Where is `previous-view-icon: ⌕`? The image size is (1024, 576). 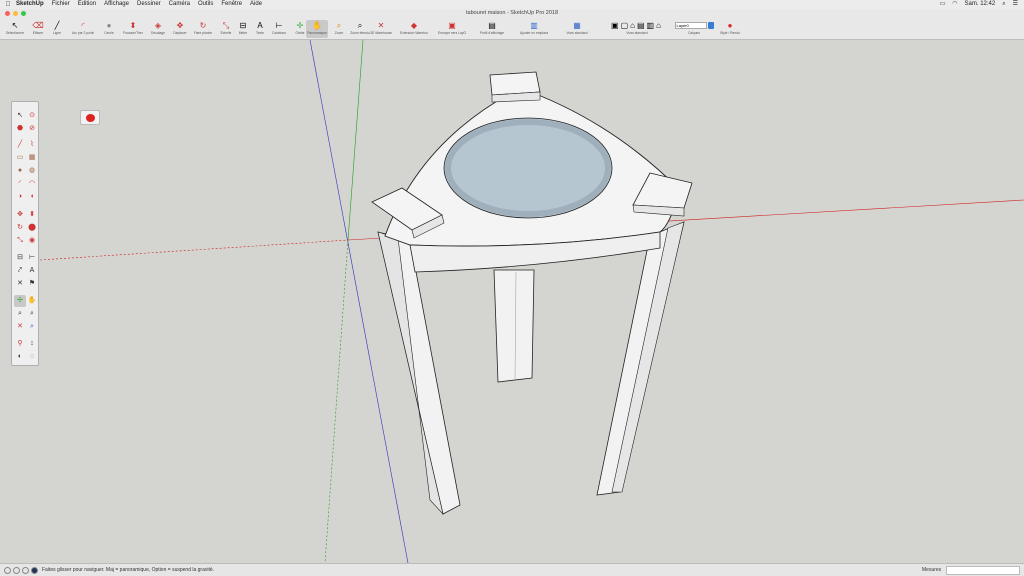 previous-view-icon: ⌕ is located at coordinates (32, 327).